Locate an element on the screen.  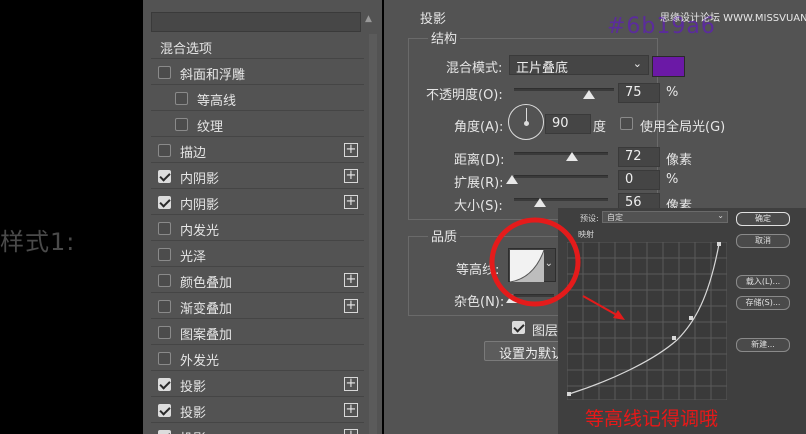
style-list-item: 纹理 is located at coordinates (257, 124).